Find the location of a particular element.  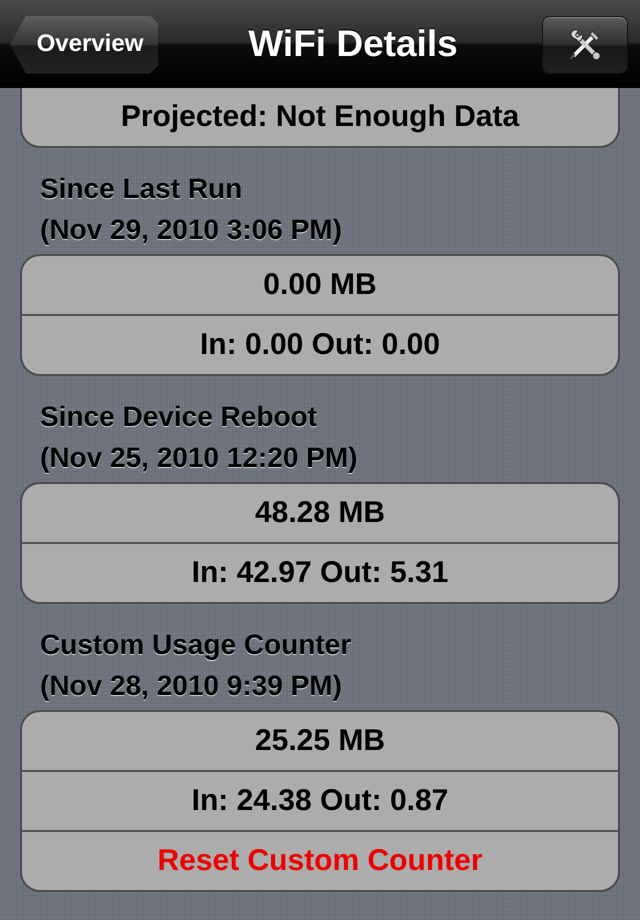

stat-value: 48.28 MB is located at coordinates (320, 513).